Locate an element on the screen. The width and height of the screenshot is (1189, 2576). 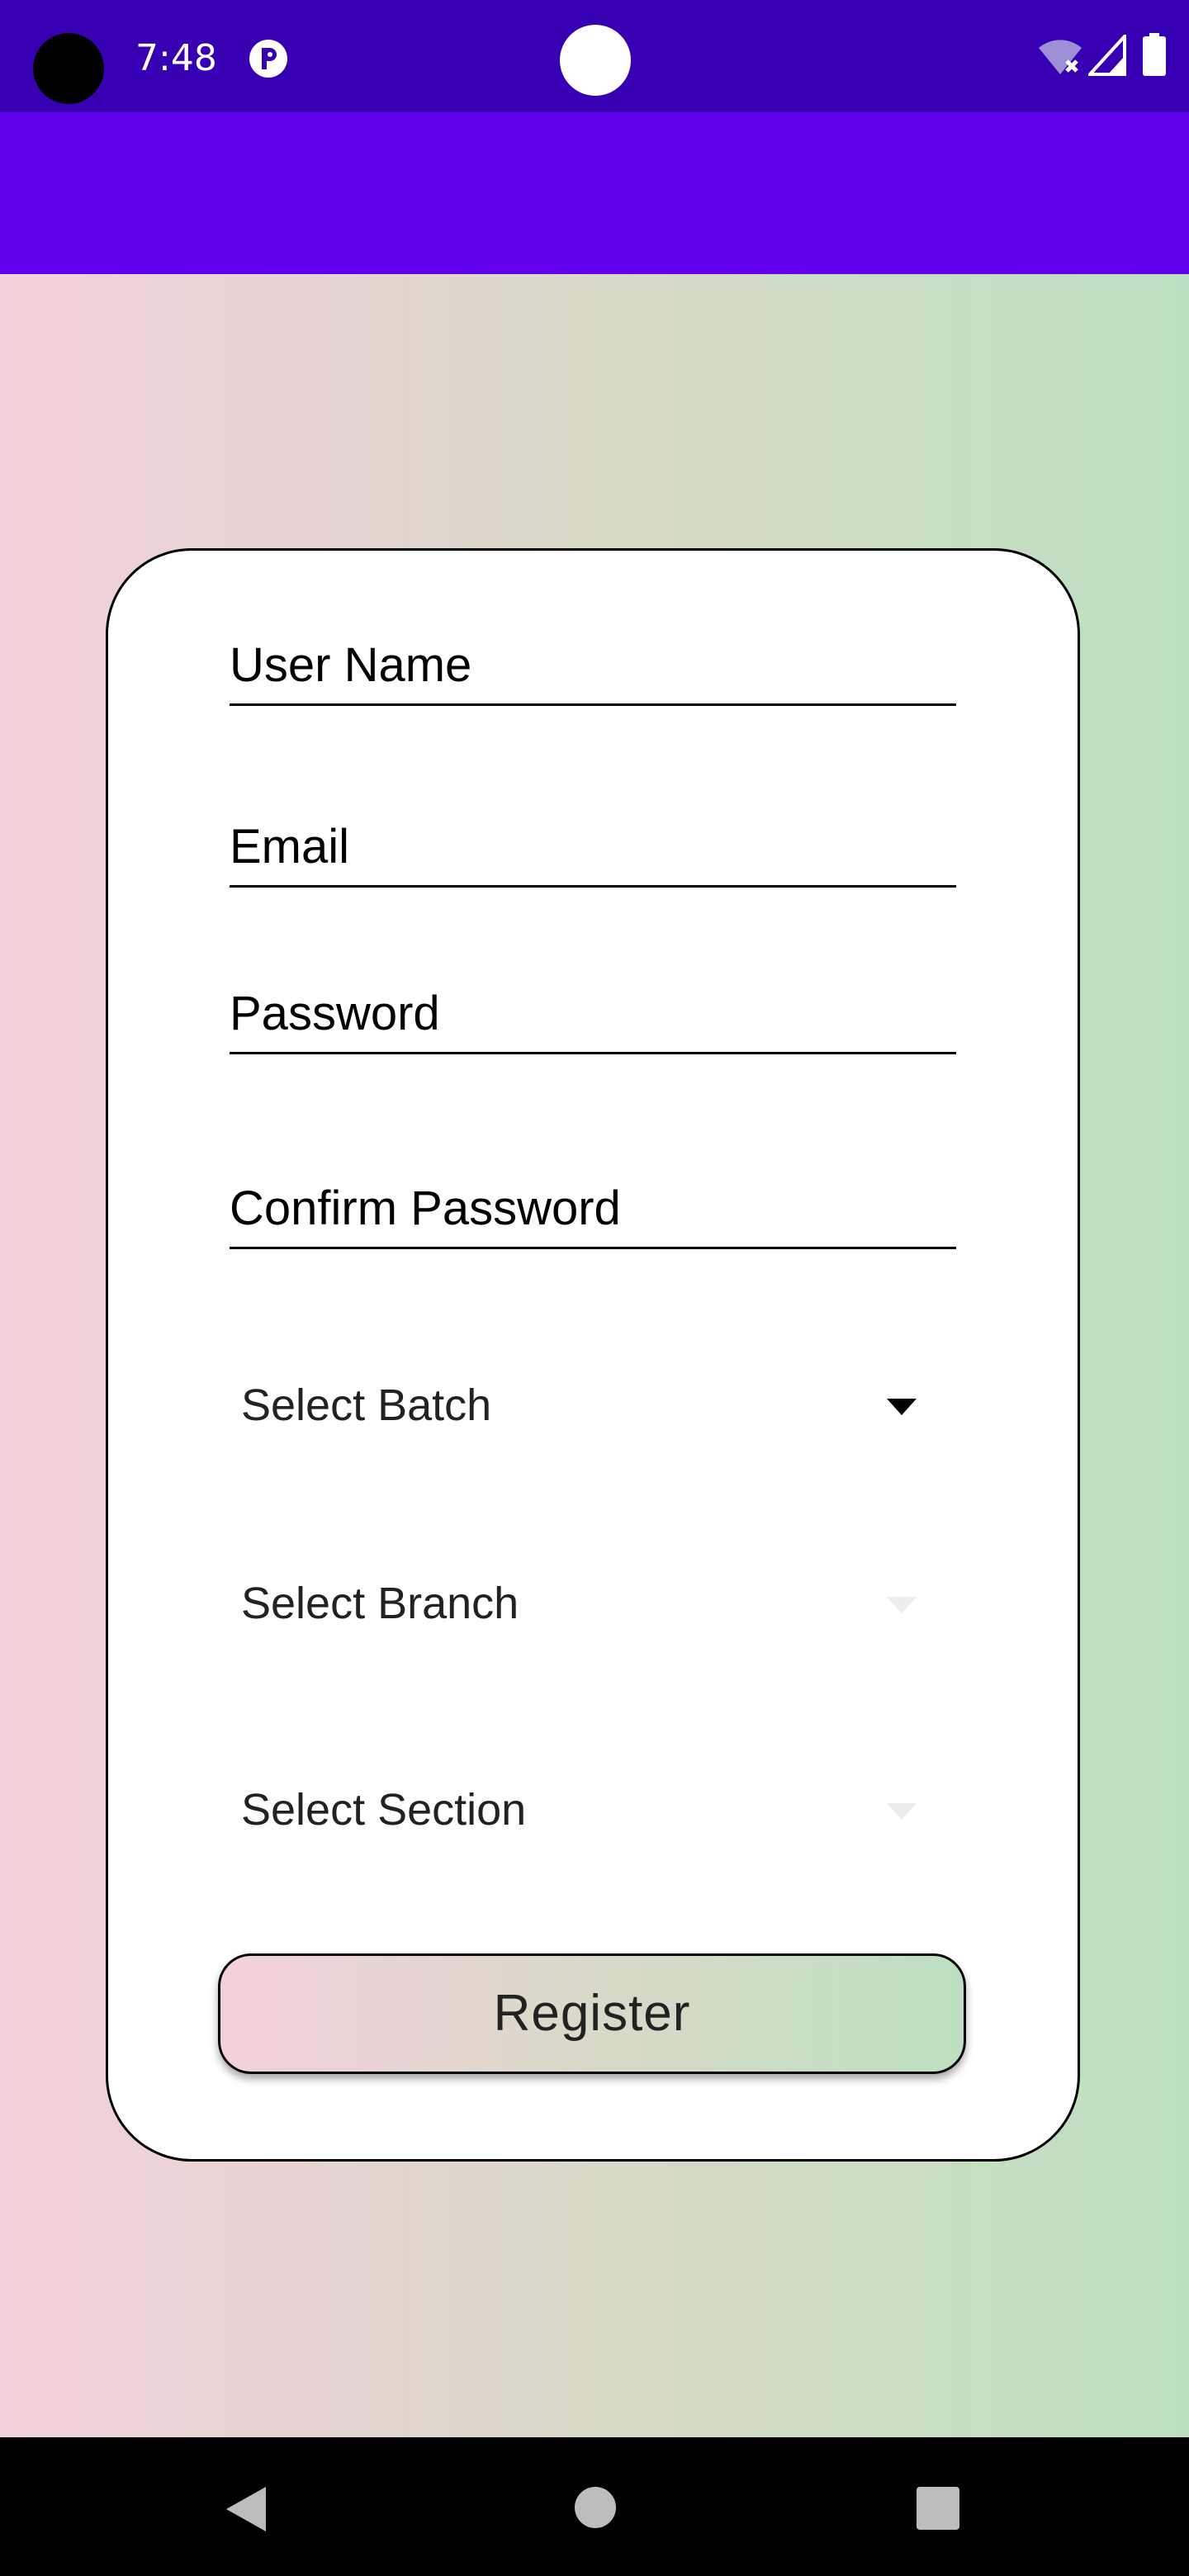
camera-cutout is located at coordinates (68, 68).